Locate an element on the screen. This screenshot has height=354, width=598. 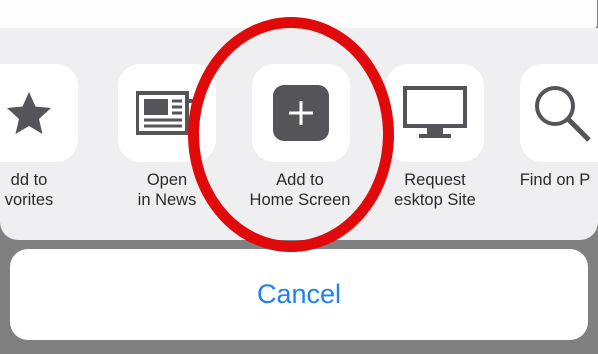
action-label: Add to Home Screen is located at coordinates (300, 190).